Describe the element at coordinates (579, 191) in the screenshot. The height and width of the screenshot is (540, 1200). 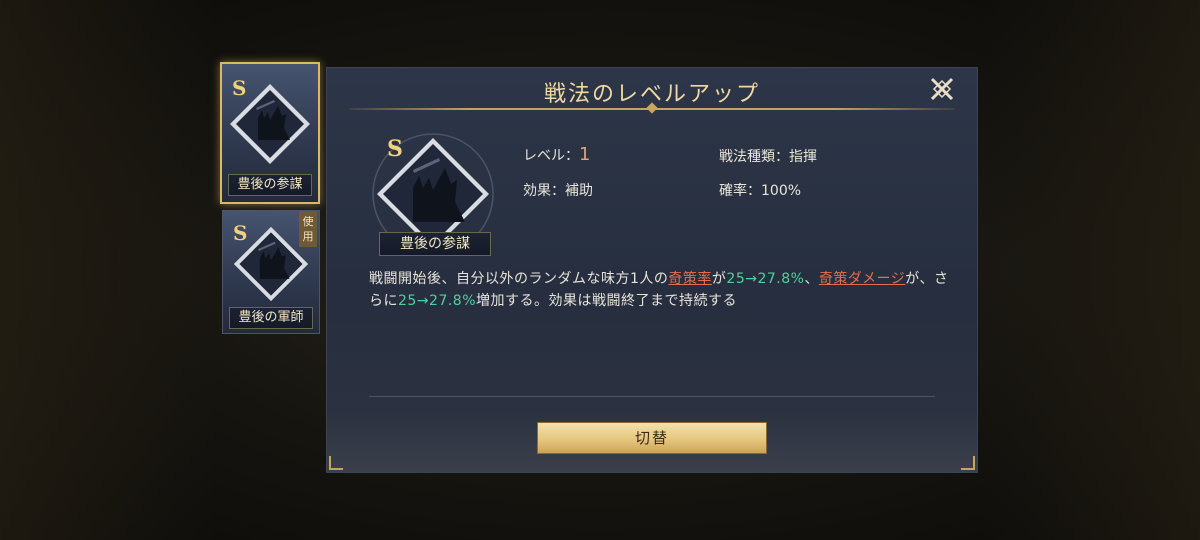
I see `effect-value: 補助` at that location.